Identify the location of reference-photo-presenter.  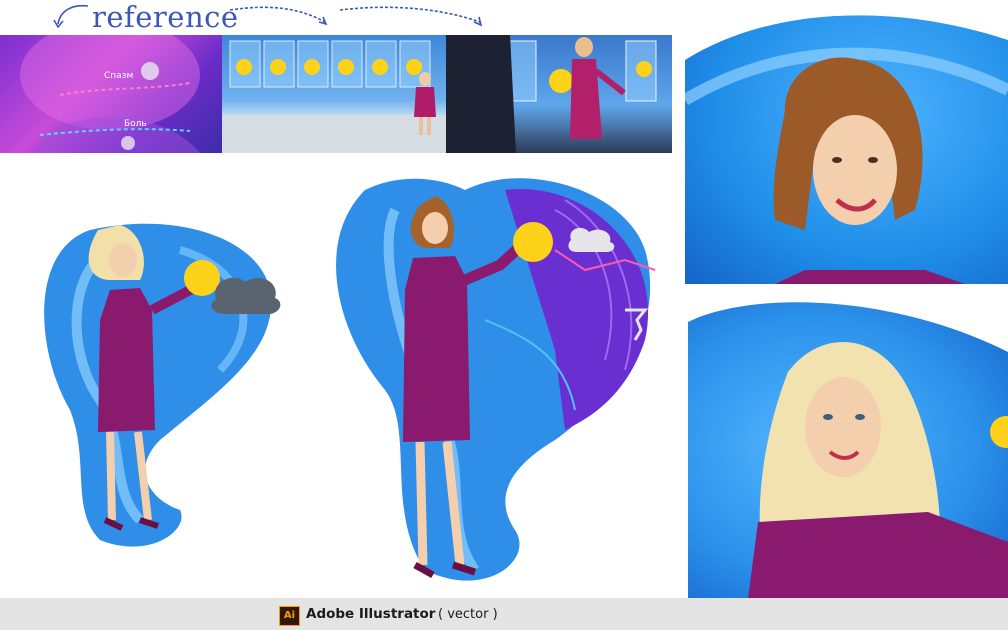
(559, 94).